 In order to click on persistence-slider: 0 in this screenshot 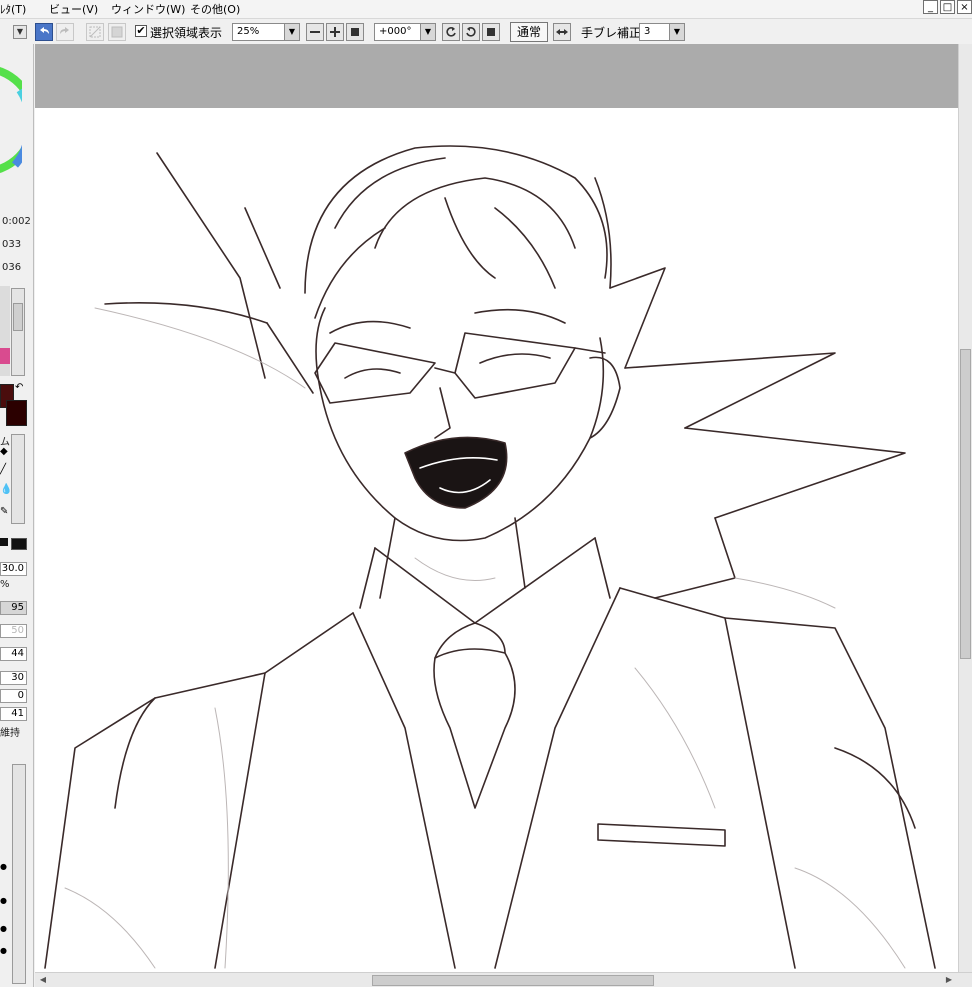, I will do `click(13, 696)`.